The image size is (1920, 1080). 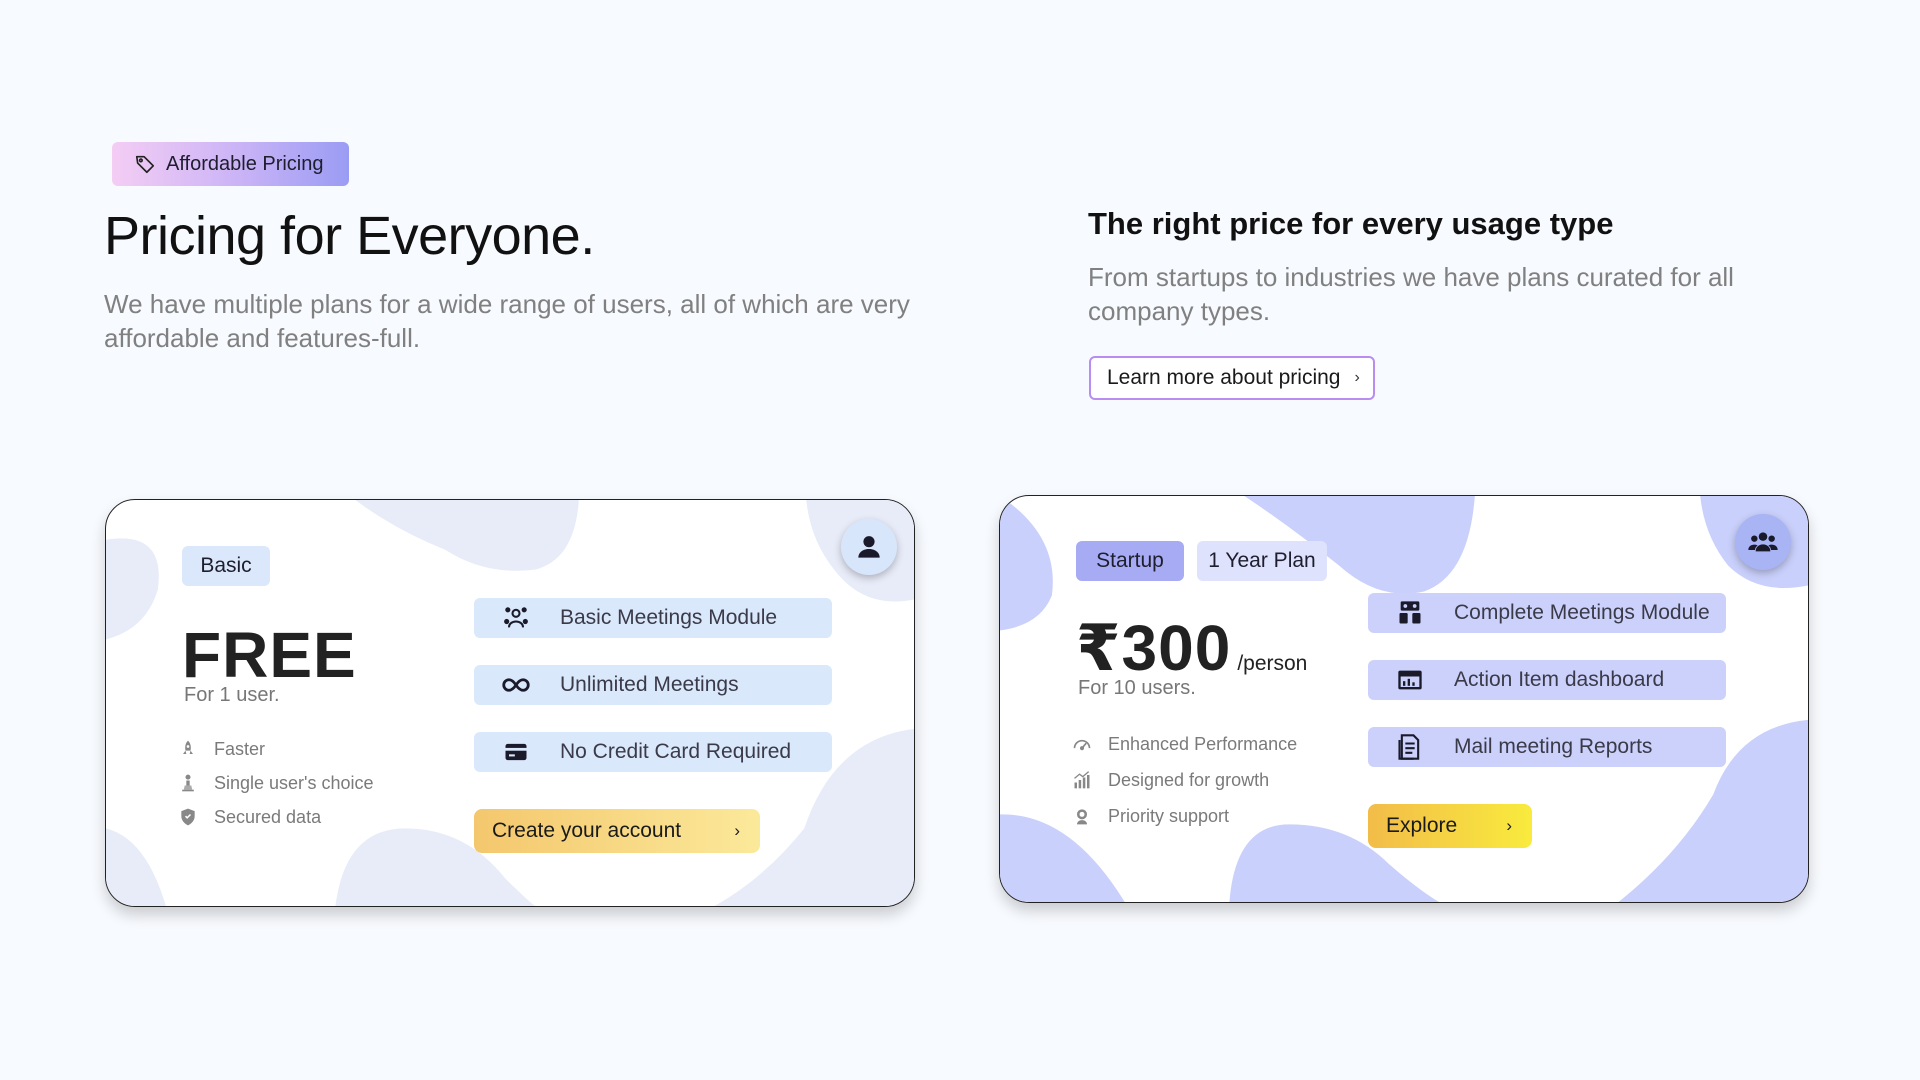 I want to click on plan-term-badge: 1 Year Plan, so click(x=1262, y=561).